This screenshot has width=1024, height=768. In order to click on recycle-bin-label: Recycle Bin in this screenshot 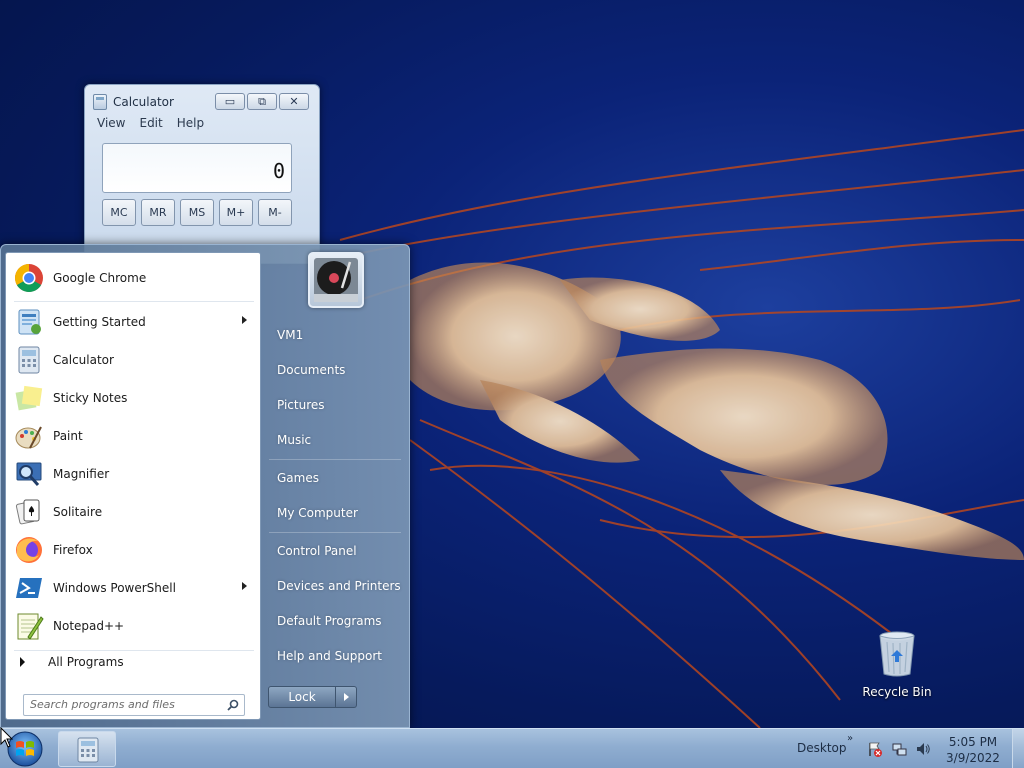, I will do `click(897, 692)`.